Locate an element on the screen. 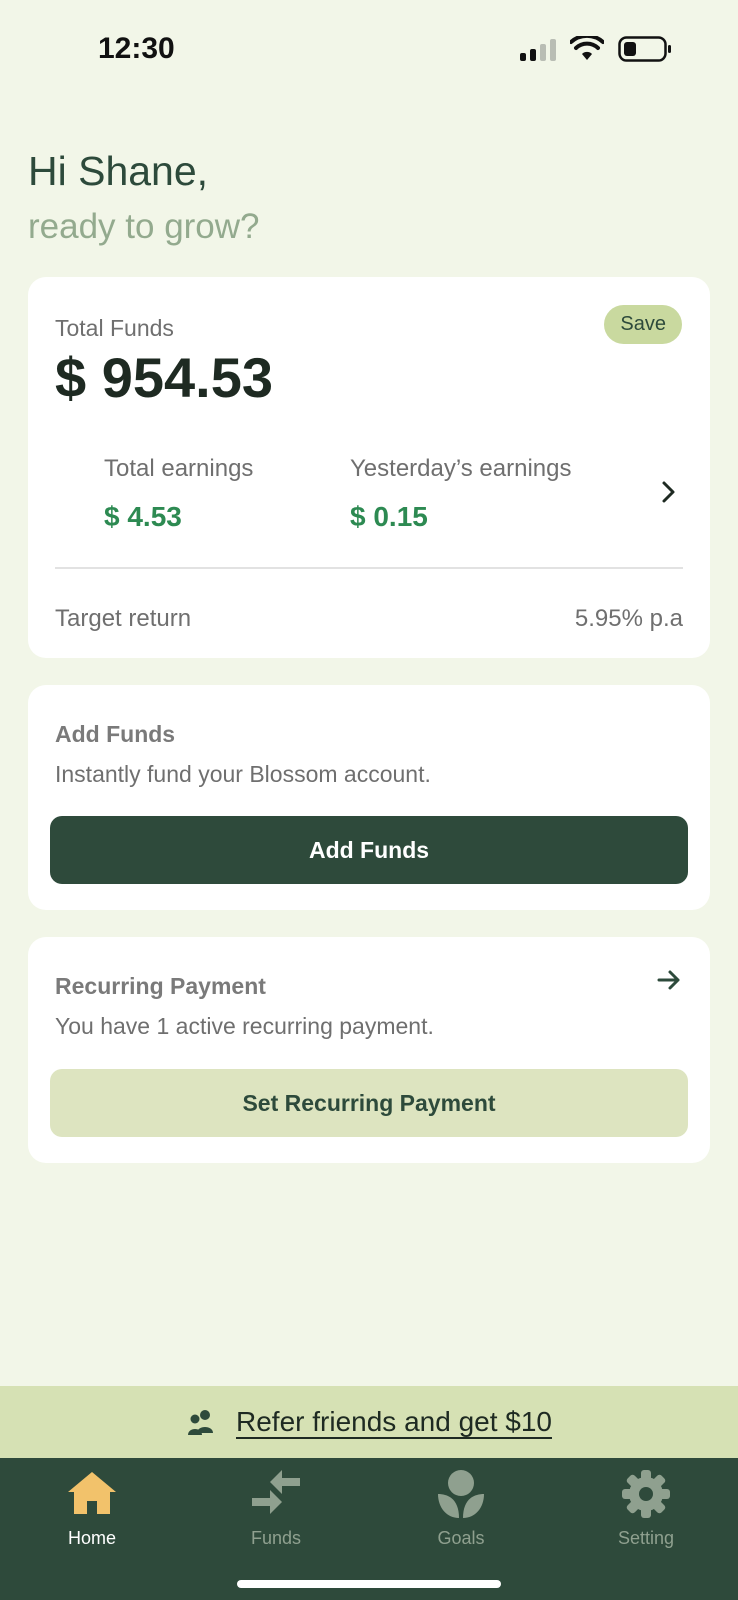 The height and width of the screenshot is (1600, 738). battery-icon is located at coordinates (644, 49).